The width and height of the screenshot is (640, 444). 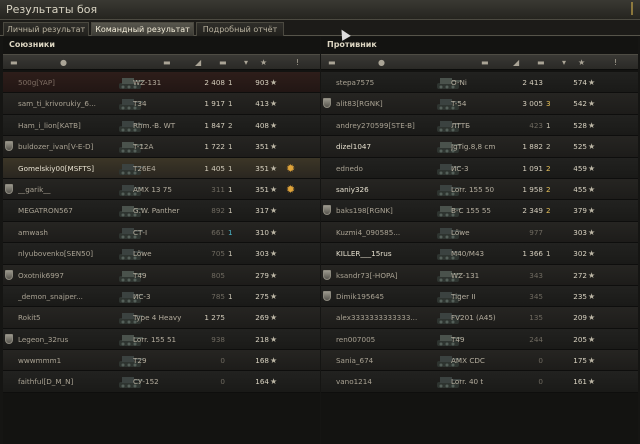 I want to click on tab-personal-result: Личный результат, so click(x=46, y=29).